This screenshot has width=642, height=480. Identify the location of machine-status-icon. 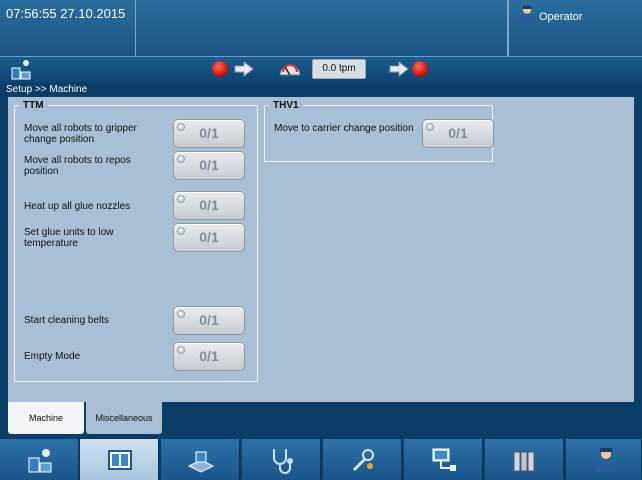
(21, 69).